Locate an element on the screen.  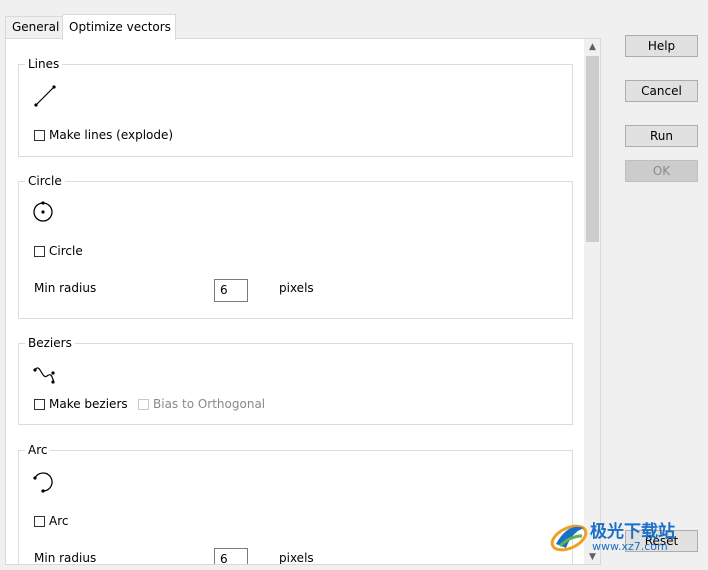
make-beziers-label: Make beziers is located at coordinates (88, 404).